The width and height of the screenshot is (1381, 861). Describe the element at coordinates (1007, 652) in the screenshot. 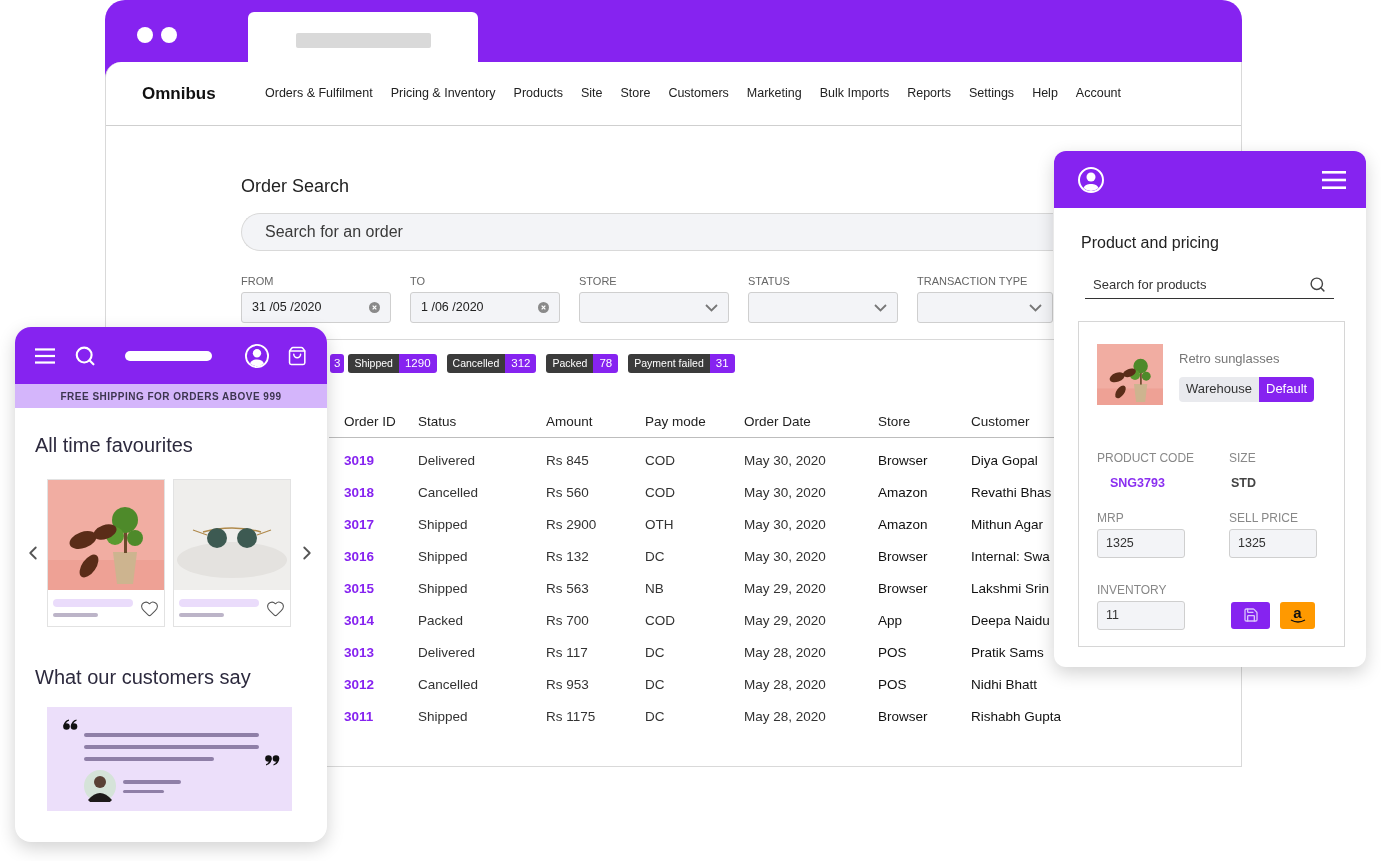

I see `table-cell-text: Pratik Sams` at that location.